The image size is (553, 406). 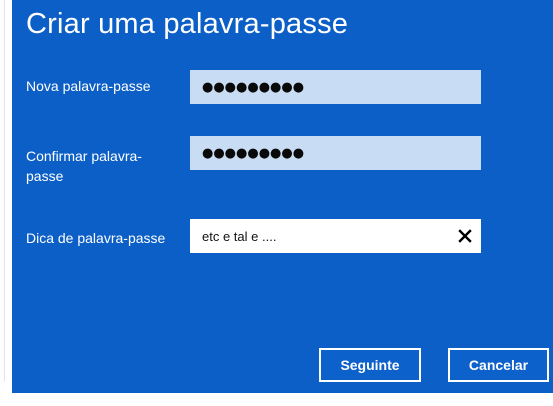 I want to click on new-password-masked-value: ●●●●●●●●●, so click(x=253, y=87).